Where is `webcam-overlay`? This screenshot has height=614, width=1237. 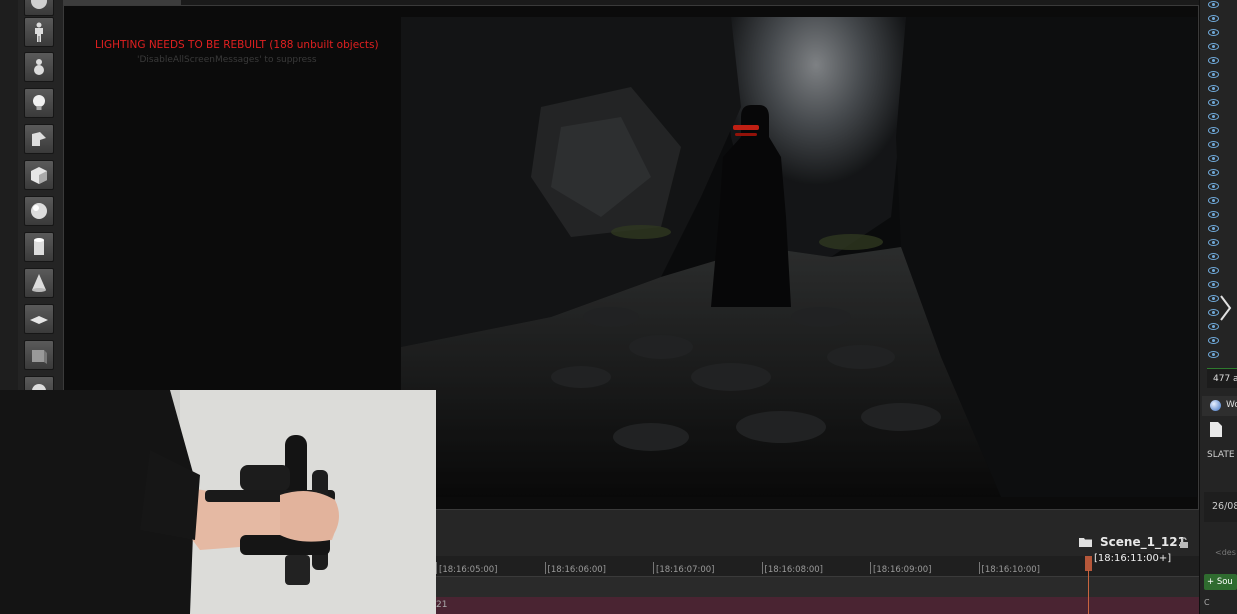 webcam-overlay is located at coordinates (218, 502).